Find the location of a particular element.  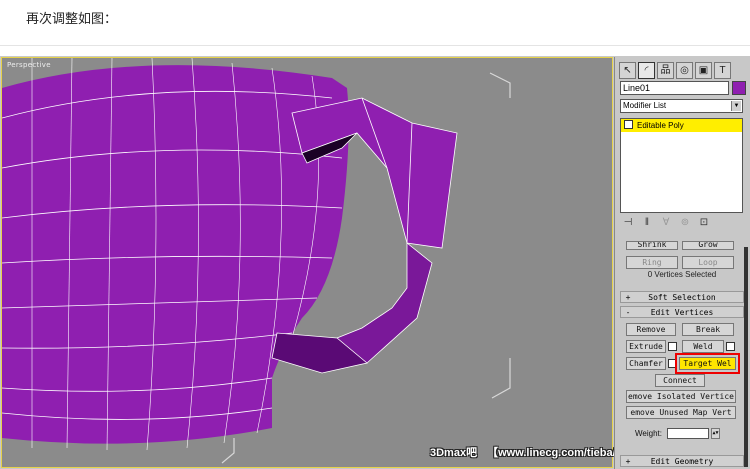

edit-geometry-rollout: + Edit Geometry is located at coordinates (682, 461).